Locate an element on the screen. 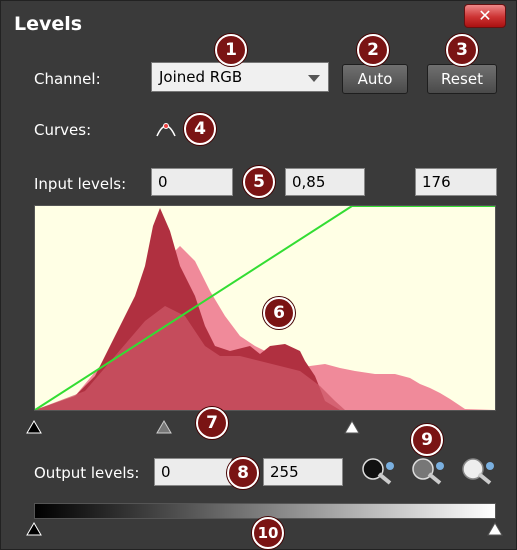 The width and height of the screenshot is (517, 550). chevron-down-icon is located at coordinates (314, 78).